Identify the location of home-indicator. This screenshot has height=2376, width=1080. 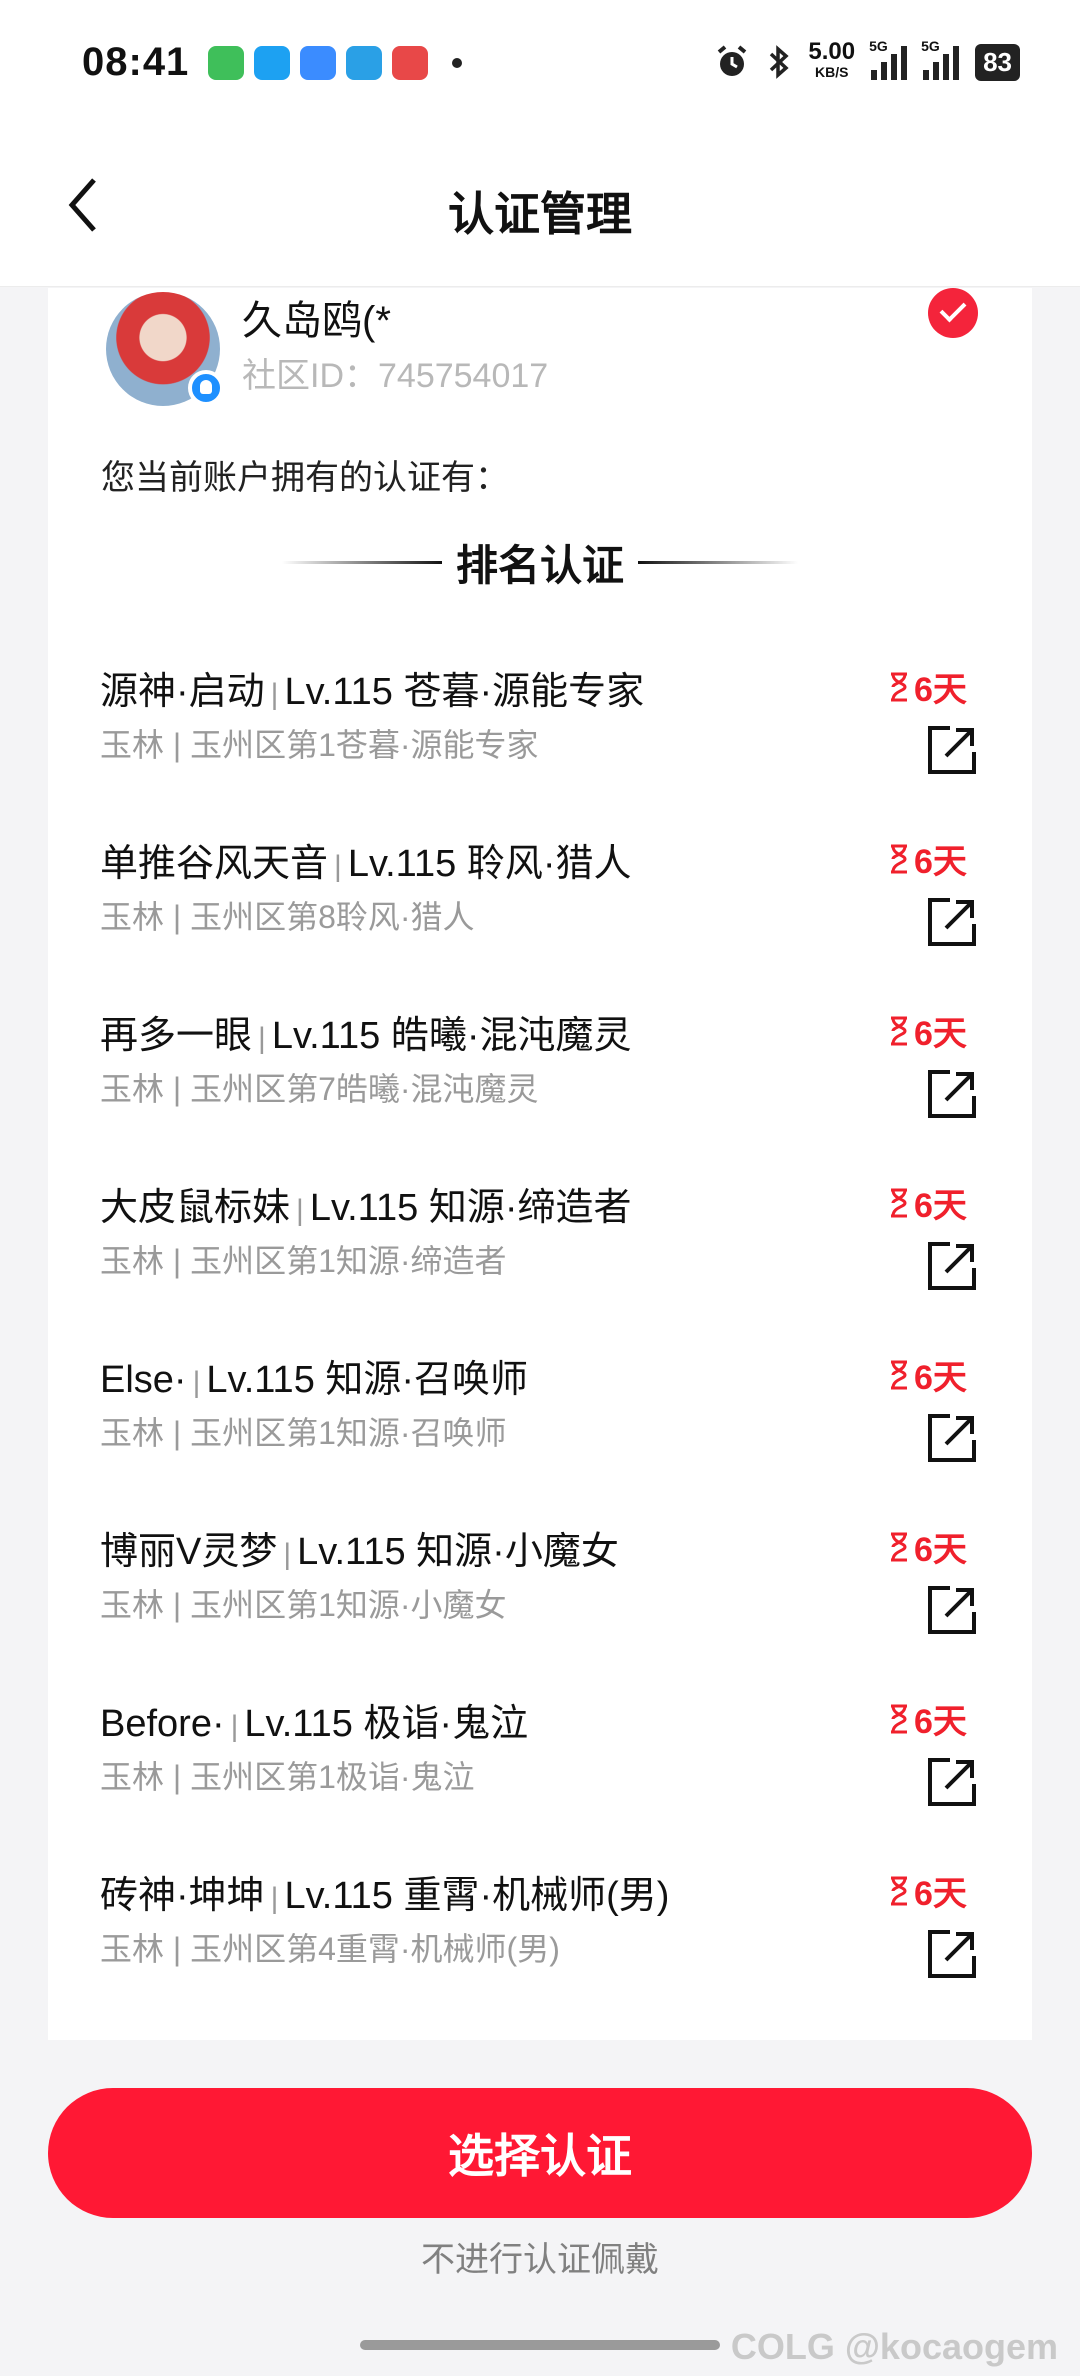
(540, 2345).